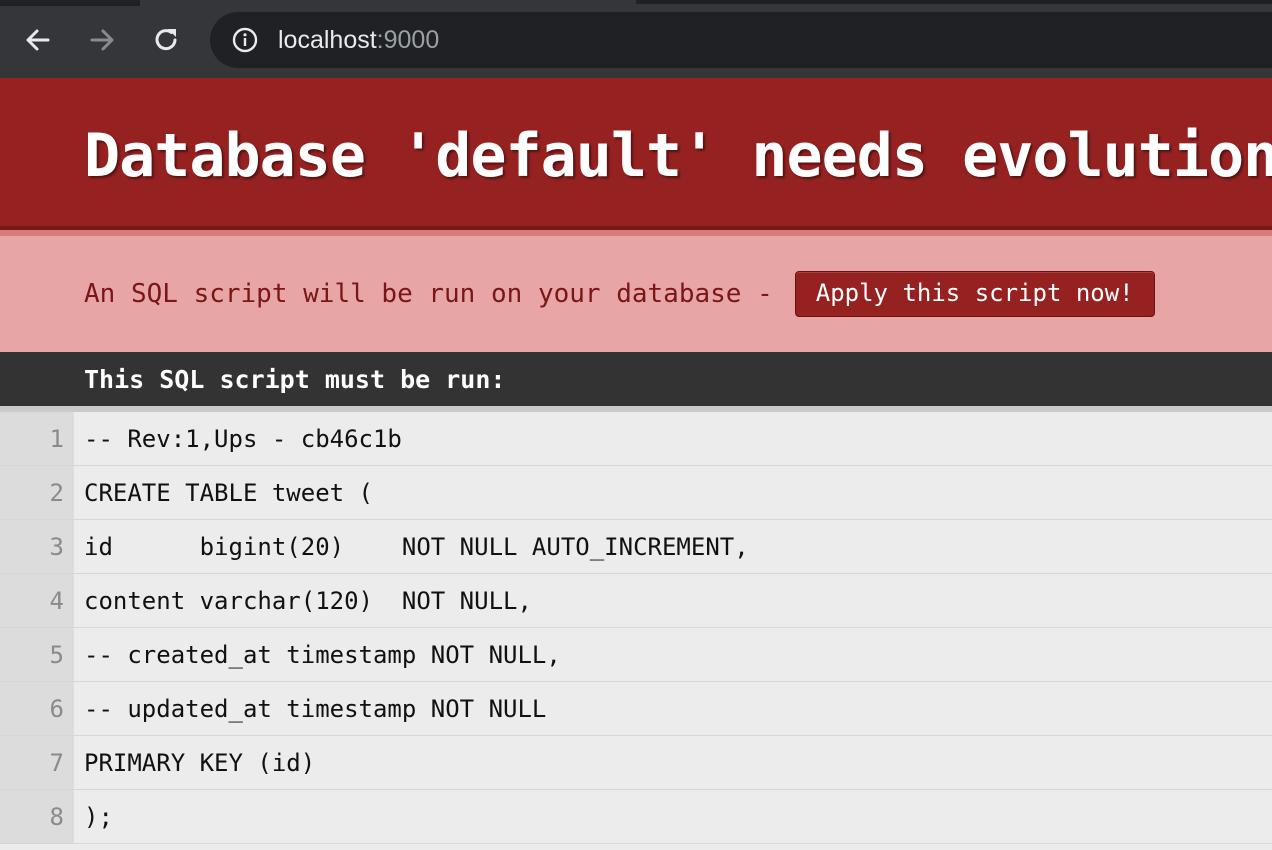 The width and height of the screenshot is (1272, 850). I want to click on line-code: -- Rev:1,Ups - cb46c1b, so click(673, 438).